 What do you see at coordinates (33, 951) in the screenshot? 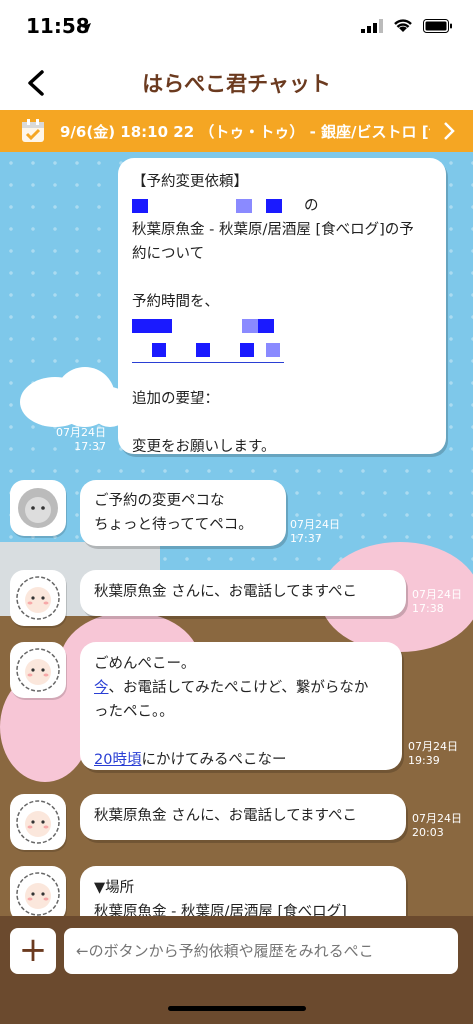
I see `menu-plus-button: +` at bounding box center [33, 951].